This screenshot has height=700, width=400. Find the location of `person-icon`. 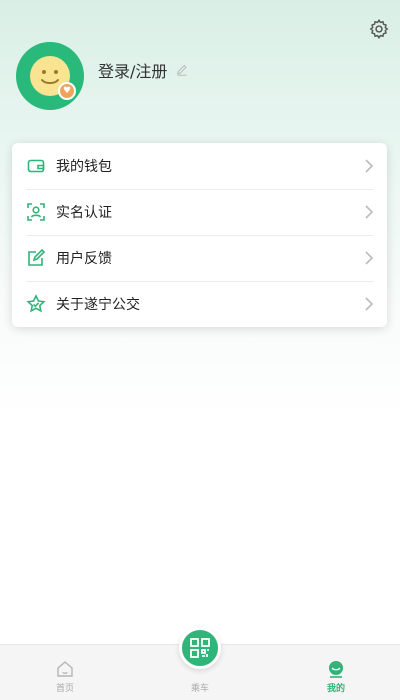

person-icon is located at coordinates (336, 669).